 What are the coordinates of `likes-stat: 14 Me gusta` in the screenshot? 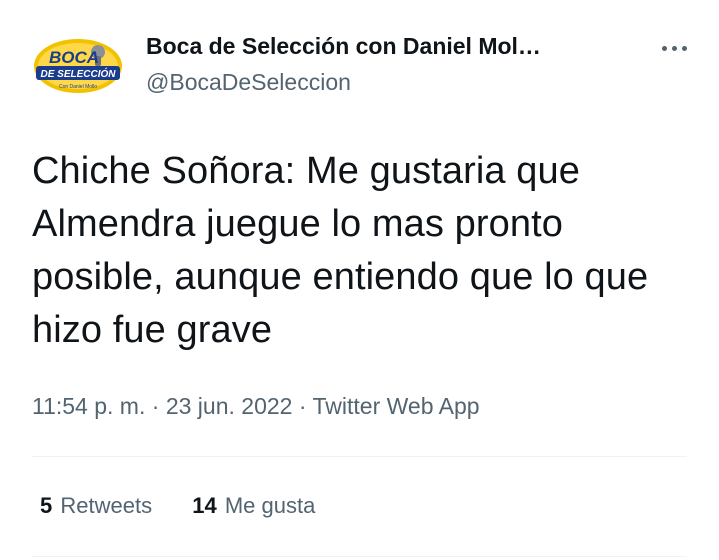 It's located at (253, 506).